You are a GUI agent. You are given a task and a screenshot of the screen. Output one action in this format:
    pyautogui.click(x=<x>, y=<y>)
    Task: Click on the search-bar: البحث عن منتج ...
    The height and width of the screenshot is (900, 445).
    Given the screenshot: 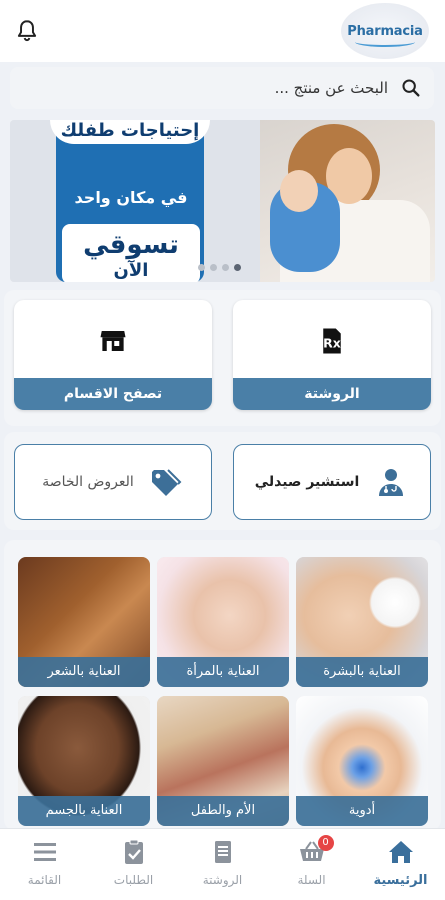 What is the action you would take?
    pyautogui.click(x=222, y=88)
    